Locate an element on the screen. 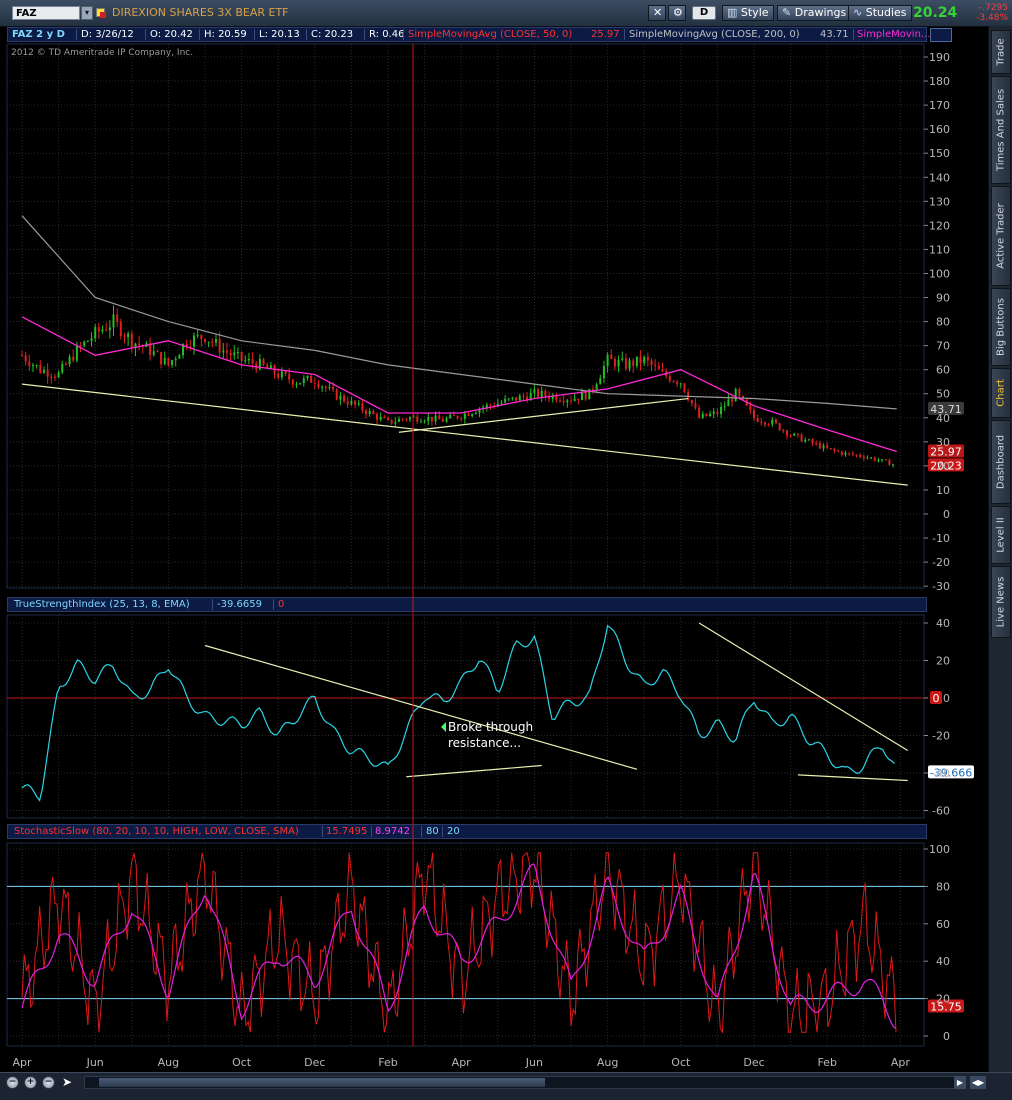 The width and height of the screenshot is (1012, 1100). sidebar-tab-label: Times And Sales is located at coordinates (1001, 130).